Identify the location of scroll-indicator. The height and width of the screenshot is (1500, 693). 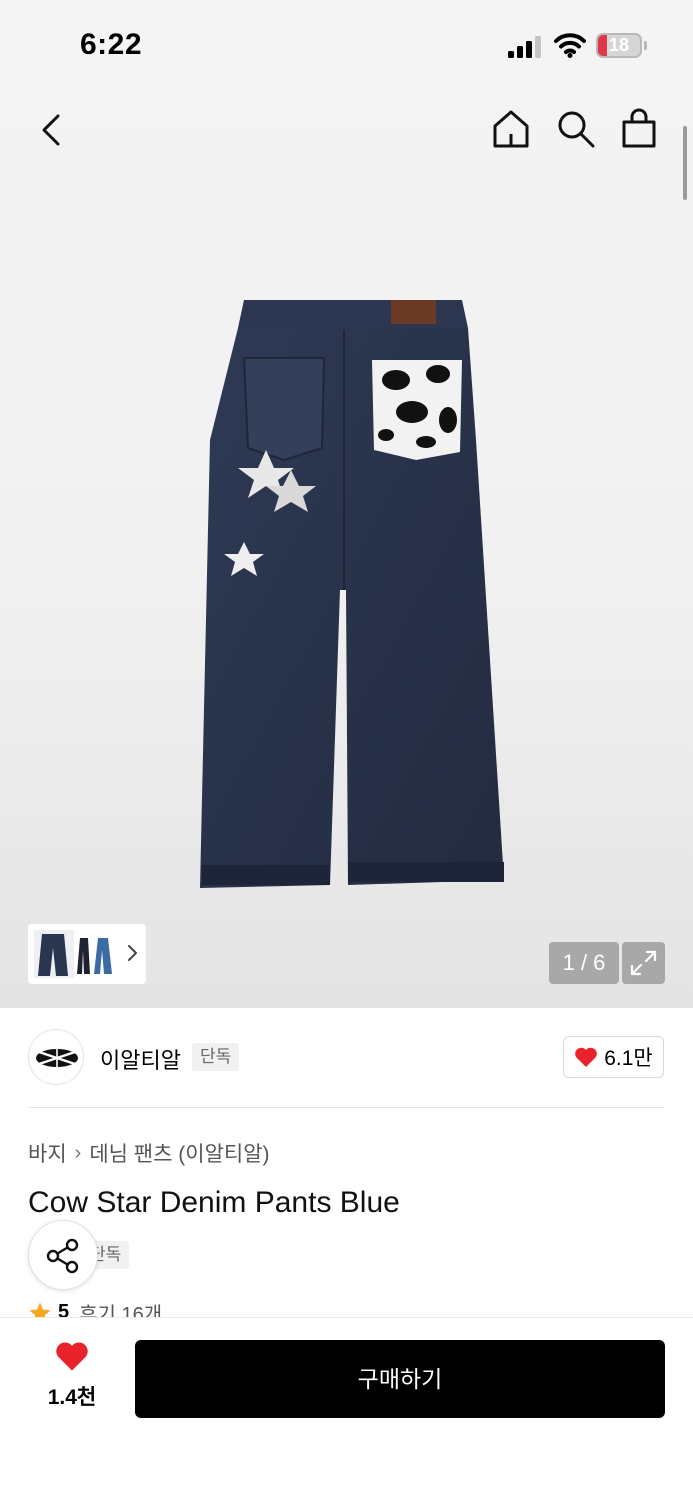
(685, 163).